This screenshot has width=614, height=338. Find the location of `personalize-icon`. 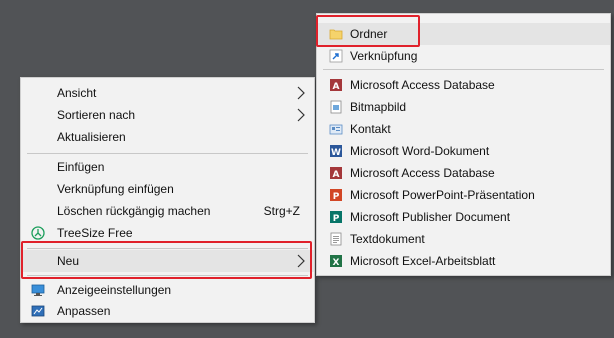

personalize-icon is located at coordinates (38, 311).